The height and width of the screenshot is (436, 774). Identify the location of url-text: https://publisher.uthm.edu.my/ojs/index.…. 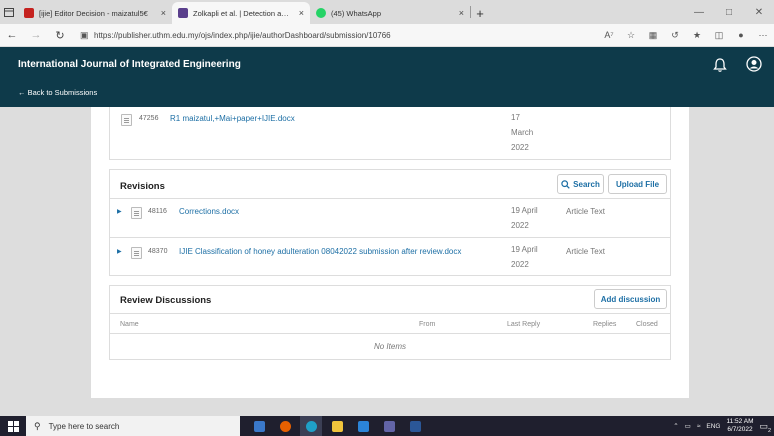
(242, 35).